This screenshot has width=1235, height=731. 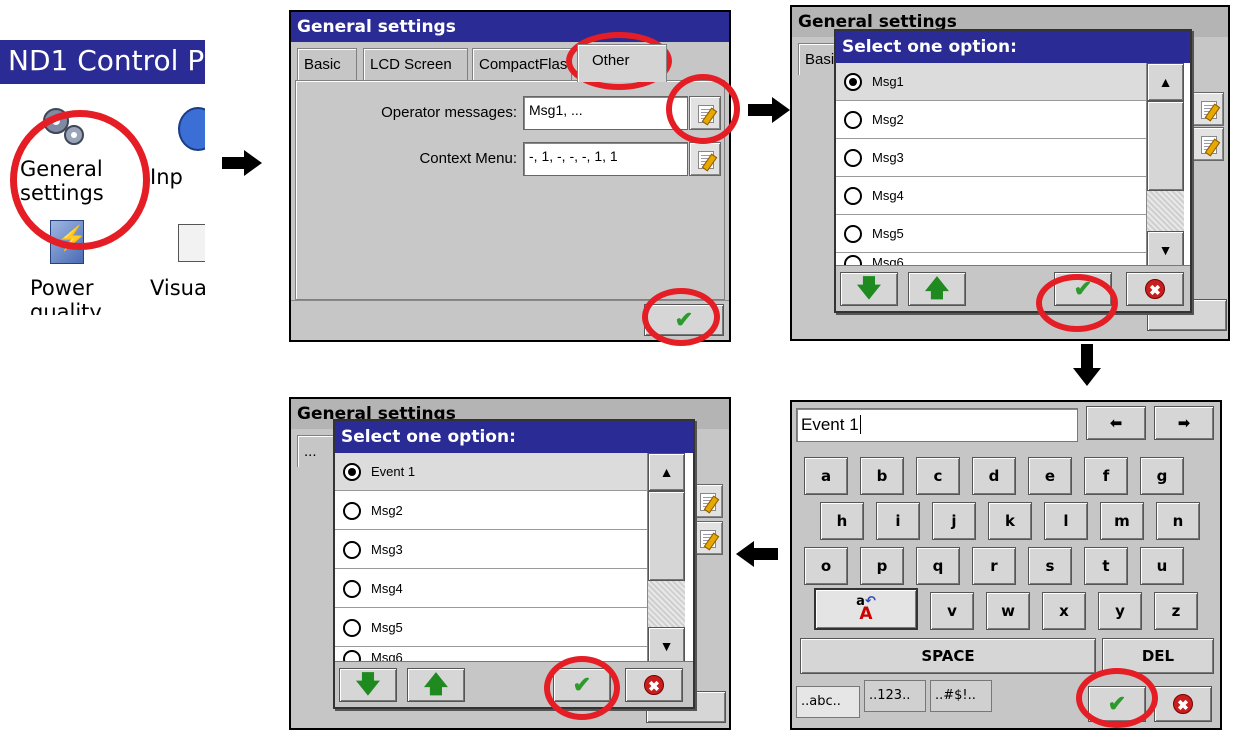 What do you see at coordinates (895, 696) in the screenshot?
I see `mode-123-tab: ..123..` at bounding box center [895, 696].